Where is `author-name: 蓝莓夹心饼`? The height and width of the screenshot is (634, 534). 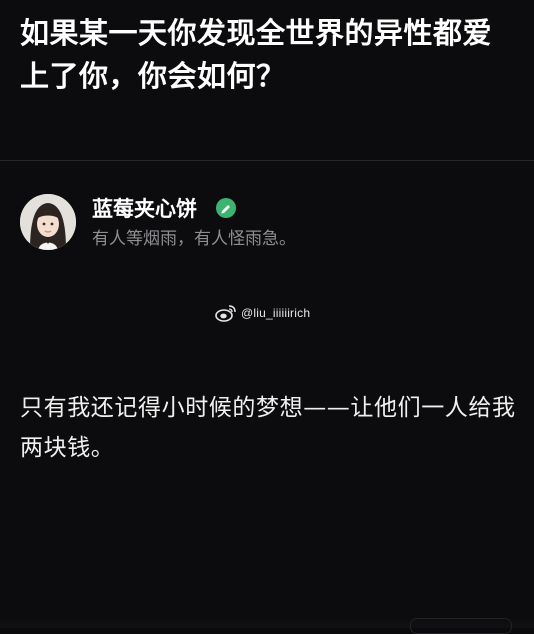 author-name: 蓝莓夹心饼 is located at coordinates (144, 209).